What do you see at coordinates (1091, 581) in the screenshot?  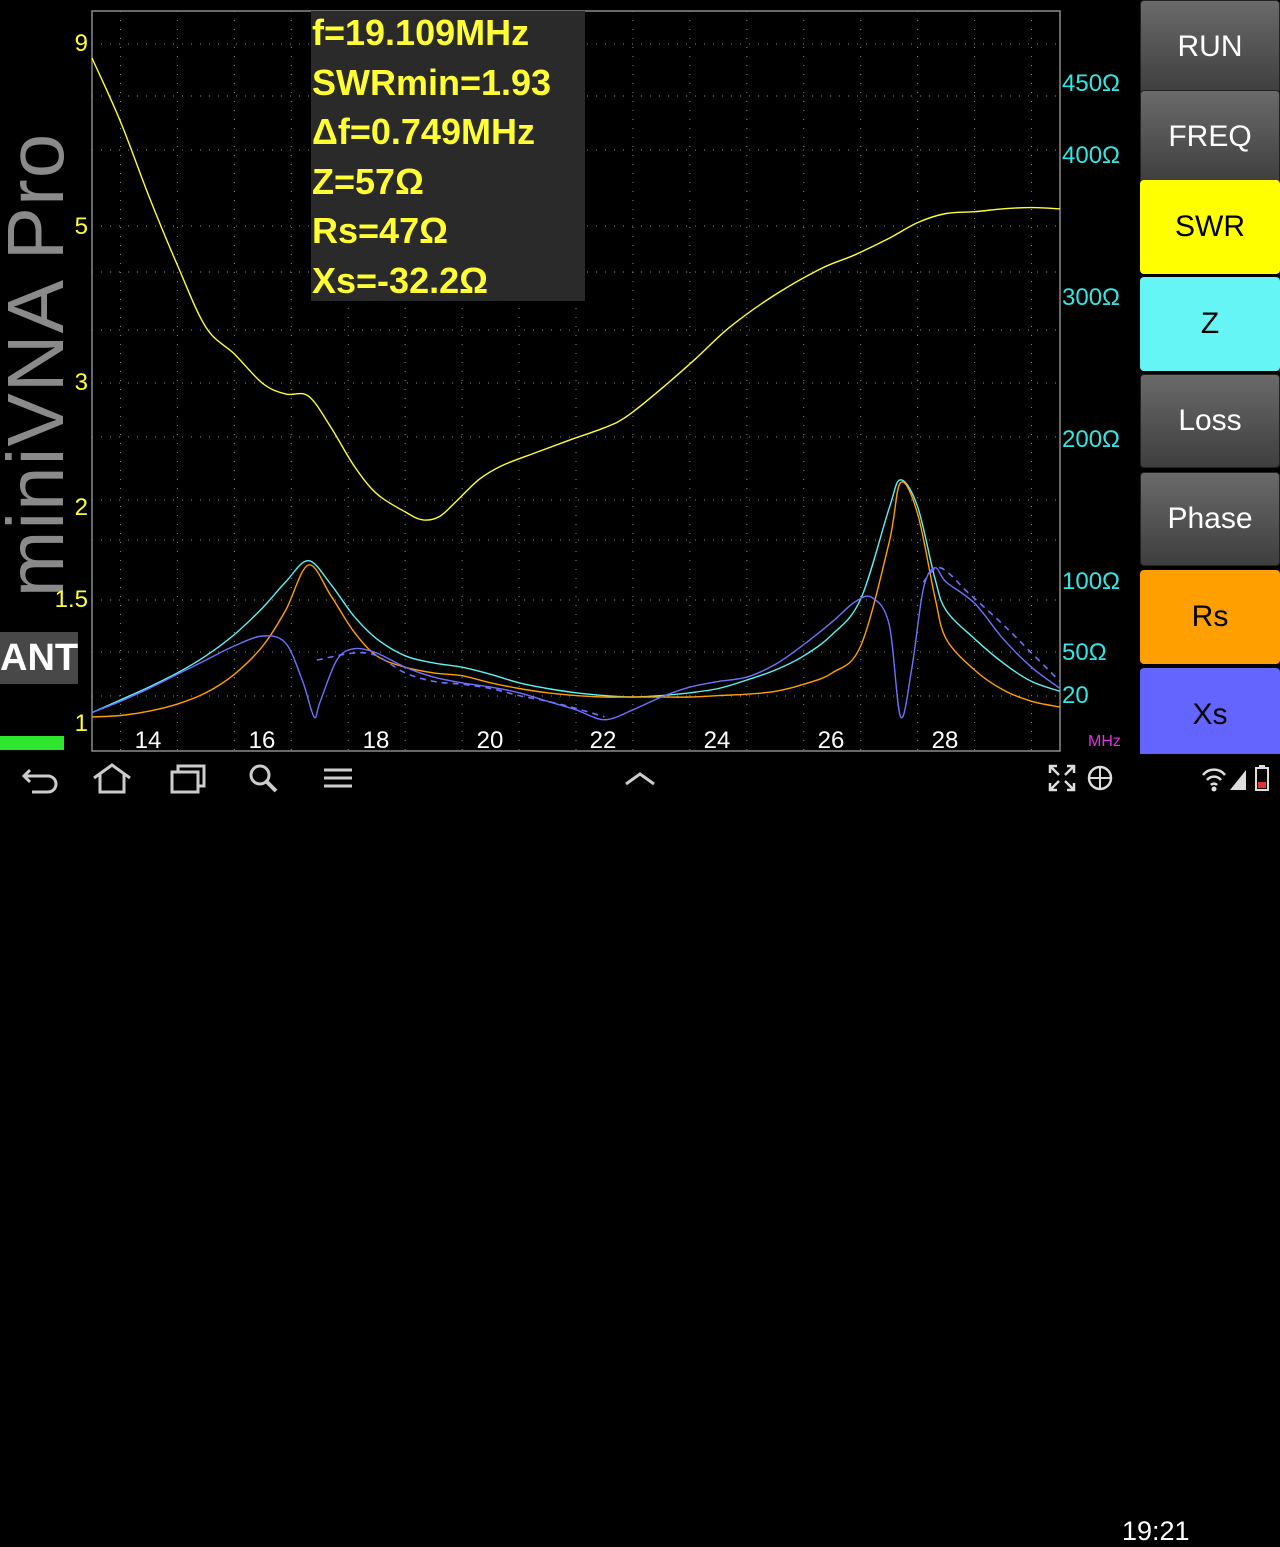 I see `ohm-tick-100: 100Ω` at bounding box center [1091, 581].